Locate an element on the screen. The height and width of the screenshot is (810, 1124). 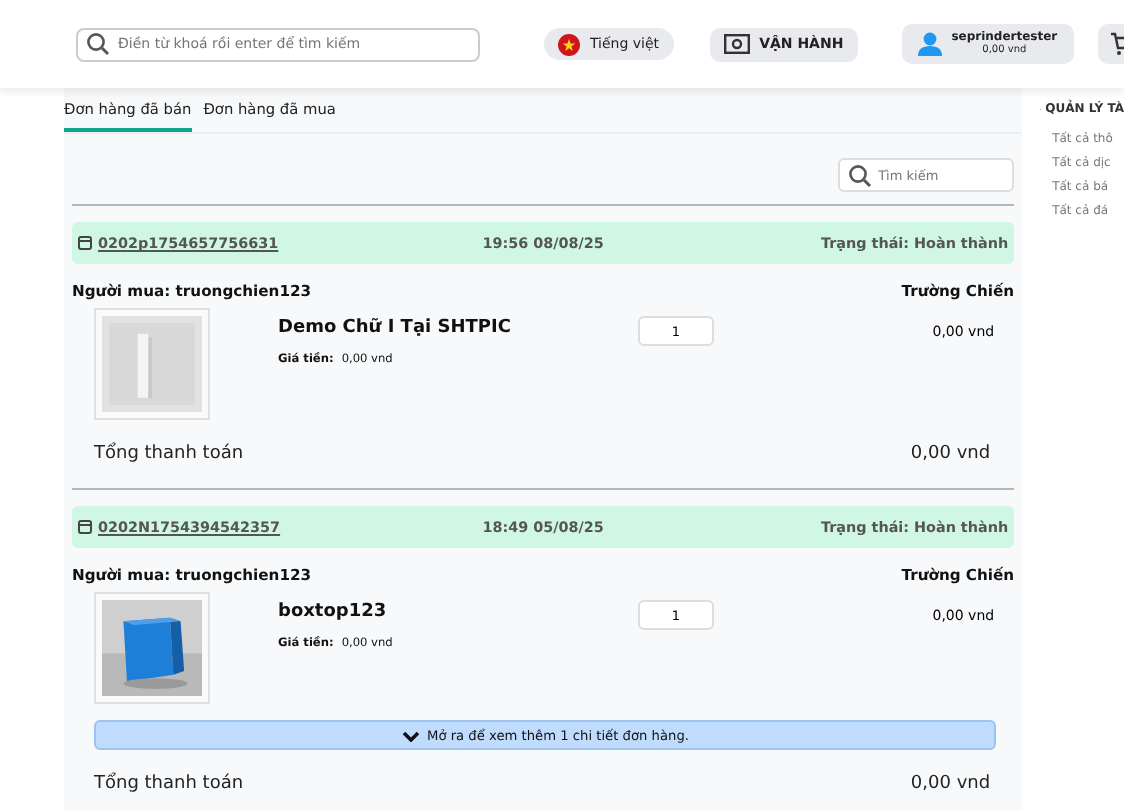
product-name: Demo Chữ I Tại SHTPIC is located at coordinates (395, 328).